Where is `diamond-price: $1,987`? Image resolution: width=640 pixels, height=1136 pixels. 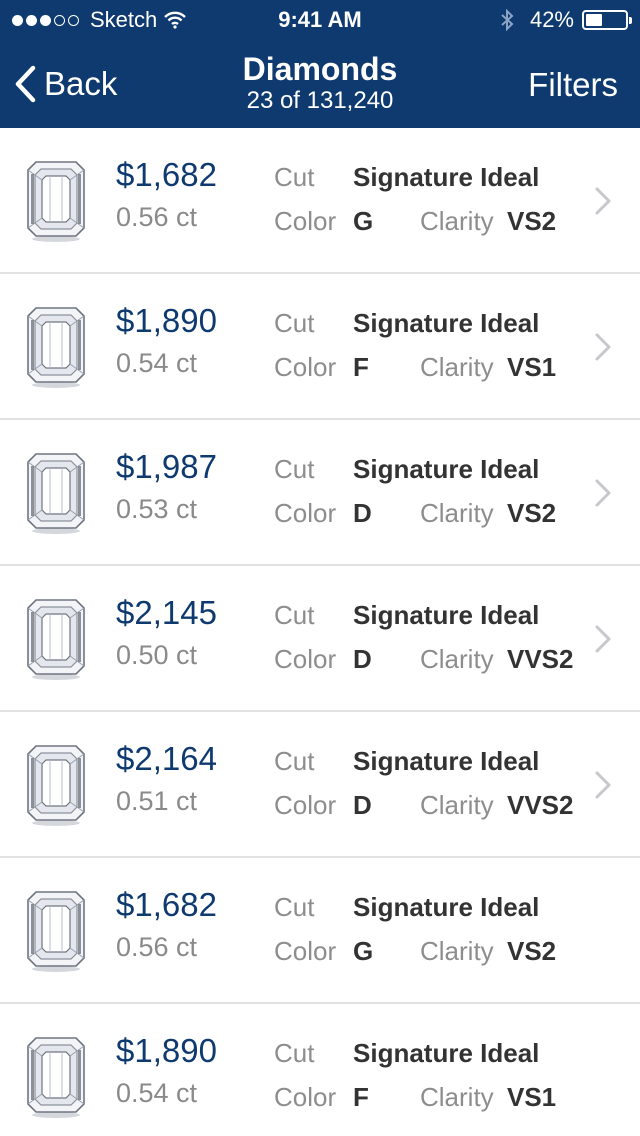
diamond-price: $1,987 is located at coordinates (166, 466).